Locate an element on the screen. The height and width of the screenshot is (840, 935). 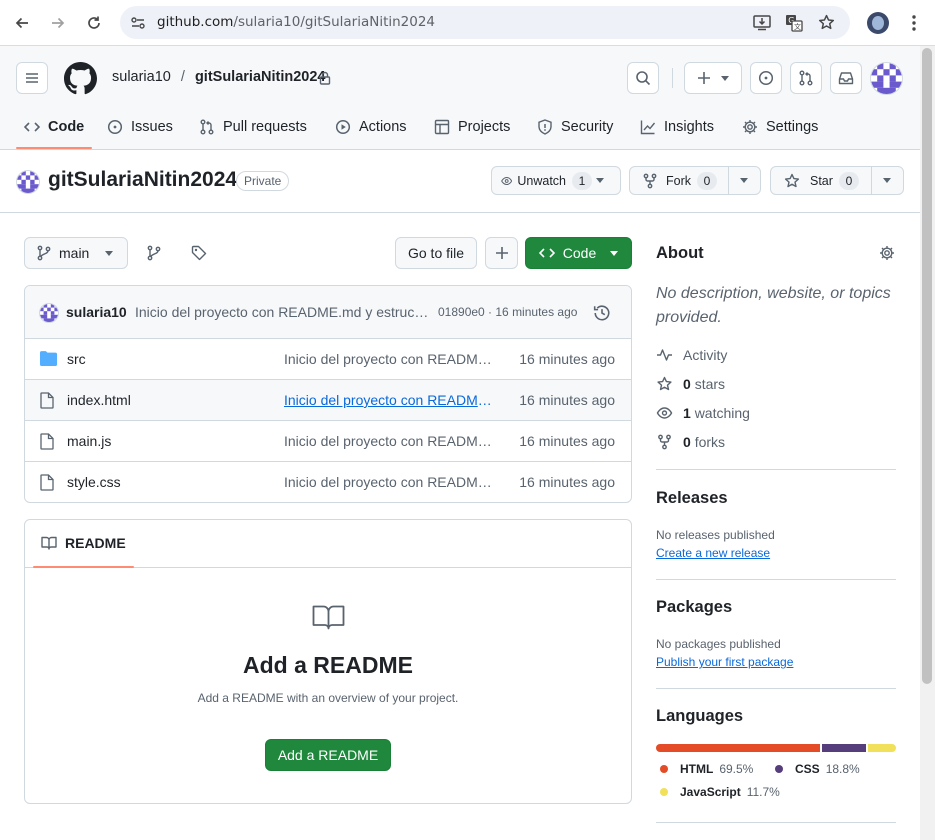
site-info-icon is located at coordinates (138, 23).